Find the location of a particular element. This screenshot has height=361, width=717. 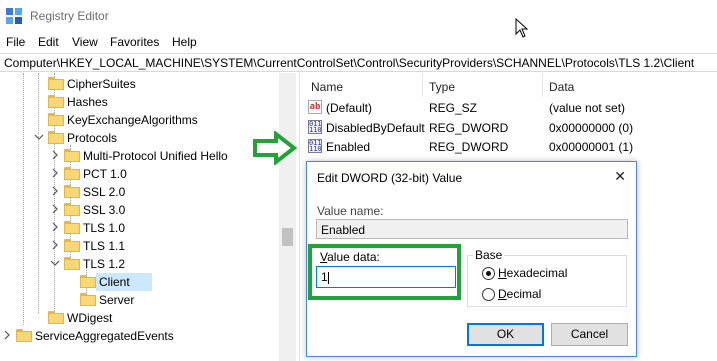

value-type: REG_SZ is located at coordinates (453, 108).